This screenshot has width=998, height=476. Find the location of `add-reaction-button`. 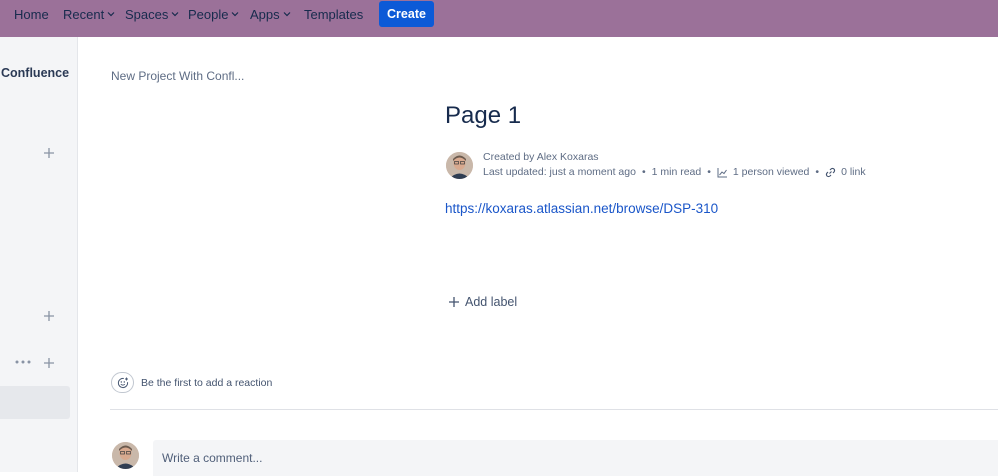

add-reaction-button is located at coordinates (122, 382).